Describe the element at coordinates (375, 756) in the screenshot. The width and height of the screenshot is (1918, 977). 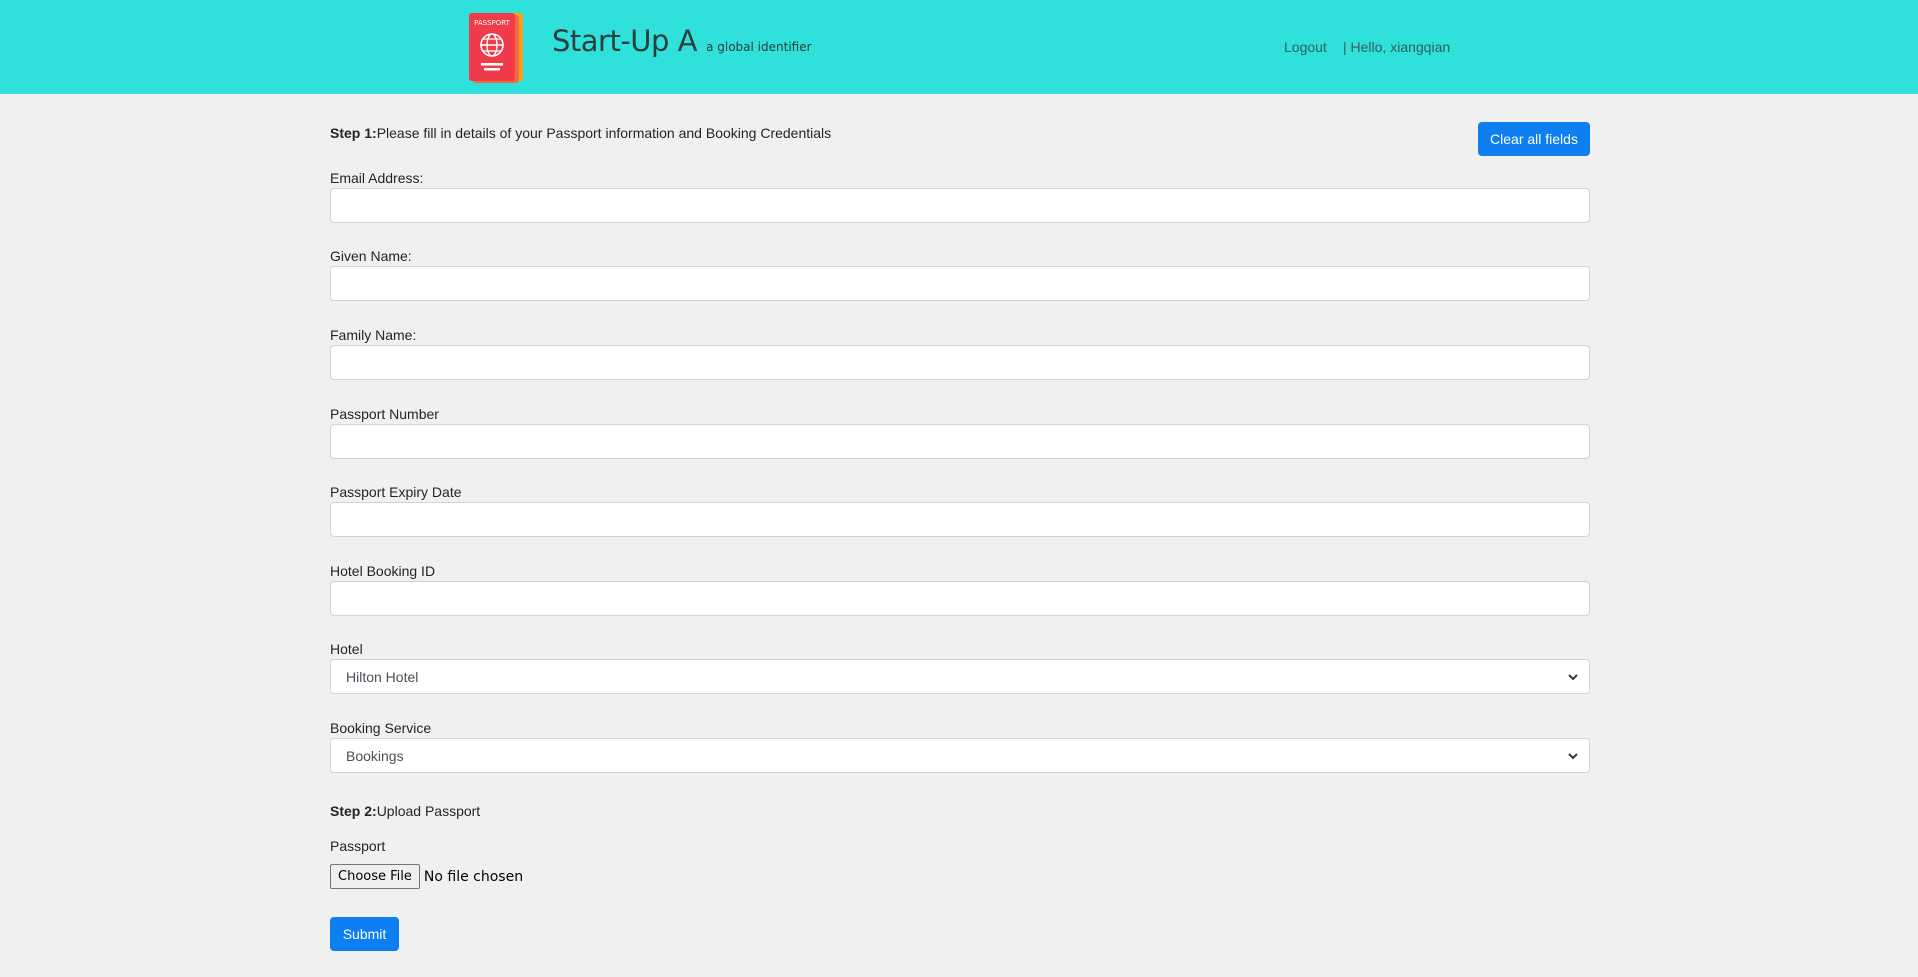
I see `booking-service-selected-value: Bookings` at that location.